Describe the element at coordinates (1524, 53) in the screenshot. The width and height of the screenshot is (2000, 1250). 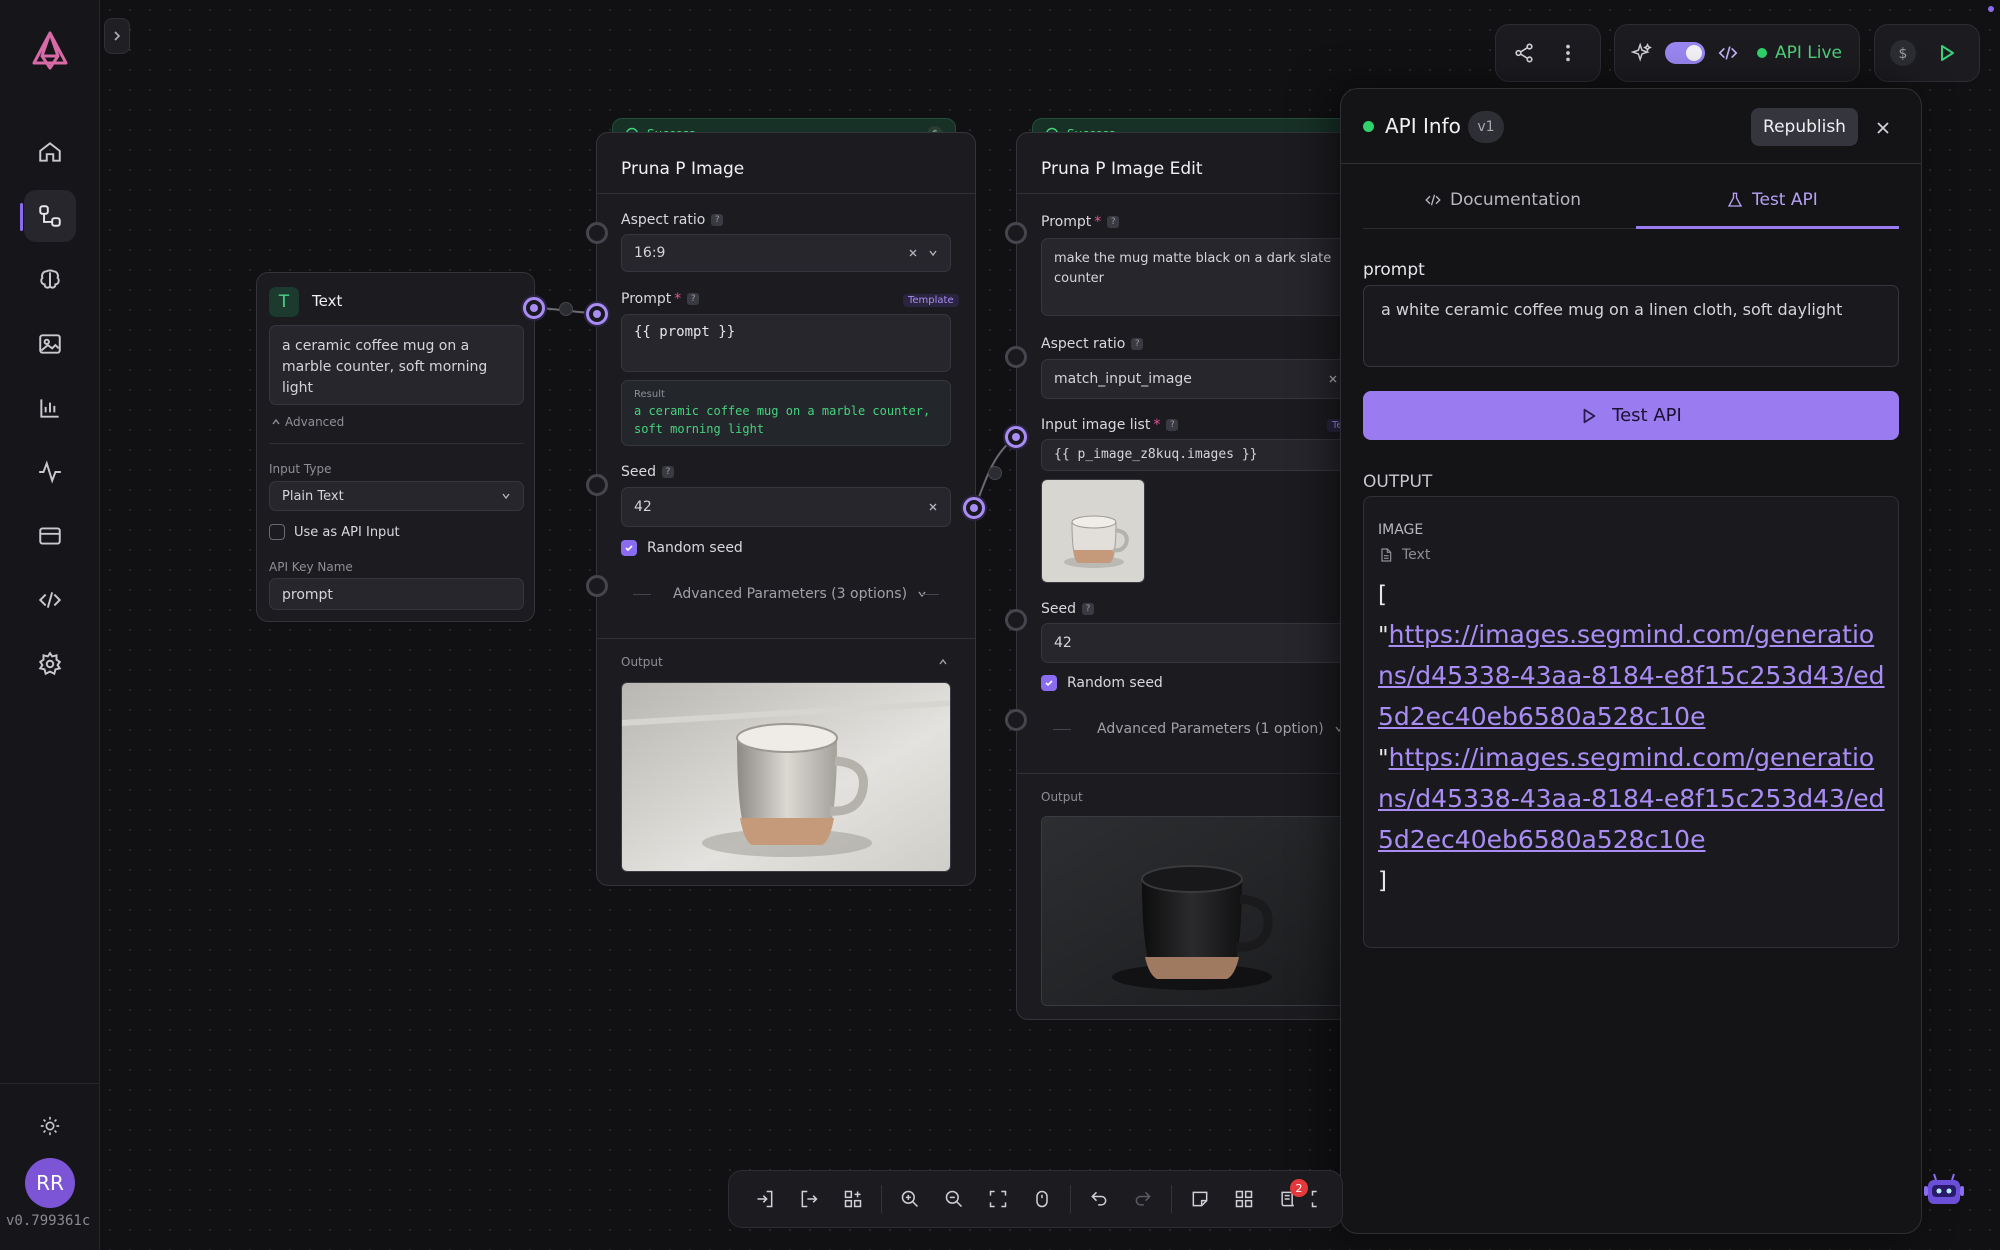
I see `share-button` at that location.